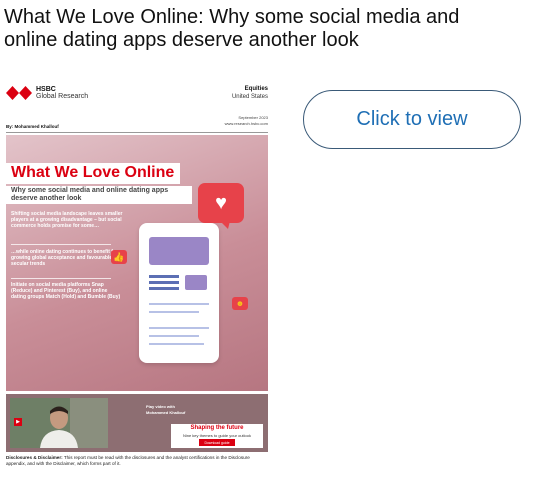 This screenshot has width=560, height=478. What do you see at coordinates (179, 251) in the screenshot?
I see `profile-card` at bounding box center [179, 251].